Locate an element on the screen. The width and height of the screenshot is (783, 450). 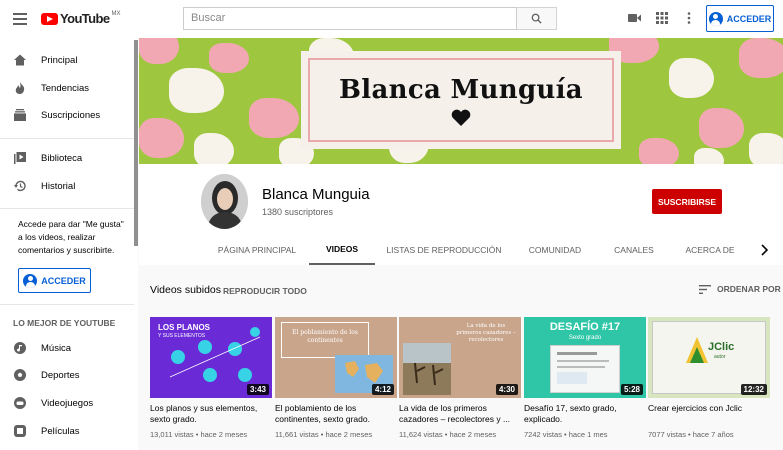
sidebar-item-peliculas: Películas is located at coordinates (67, 431).